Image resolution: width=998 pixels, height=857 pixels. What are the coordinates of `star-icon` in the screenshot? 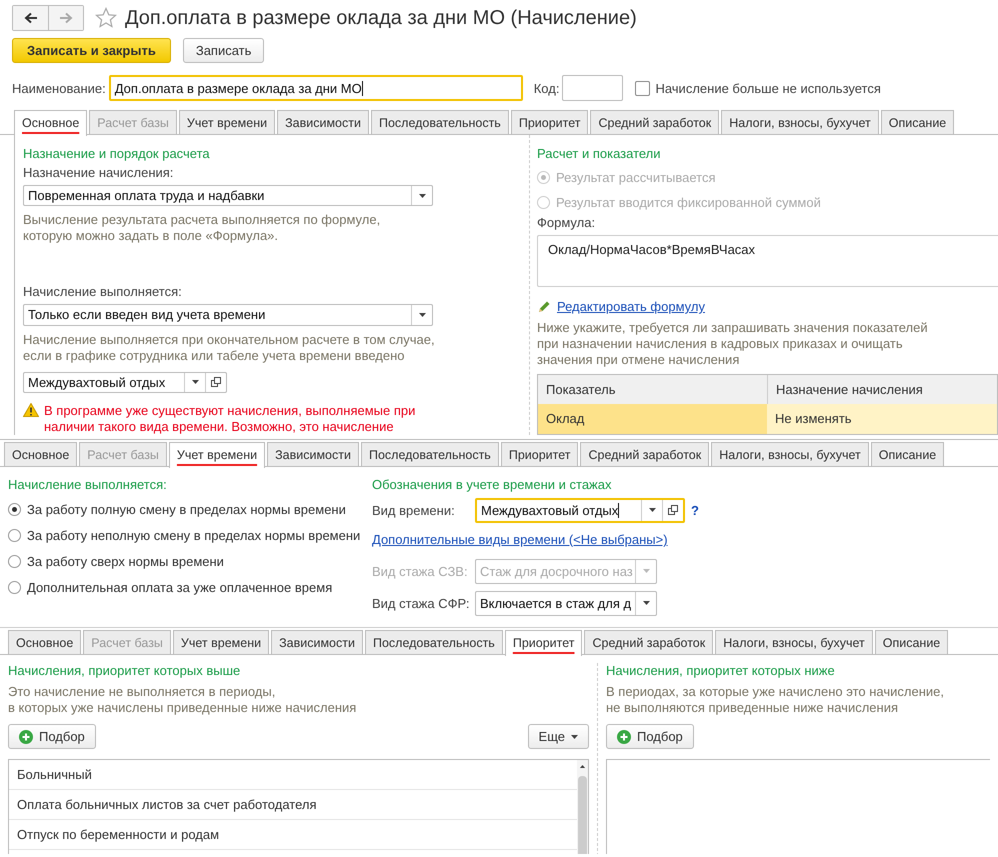 It's located at (106, 18).